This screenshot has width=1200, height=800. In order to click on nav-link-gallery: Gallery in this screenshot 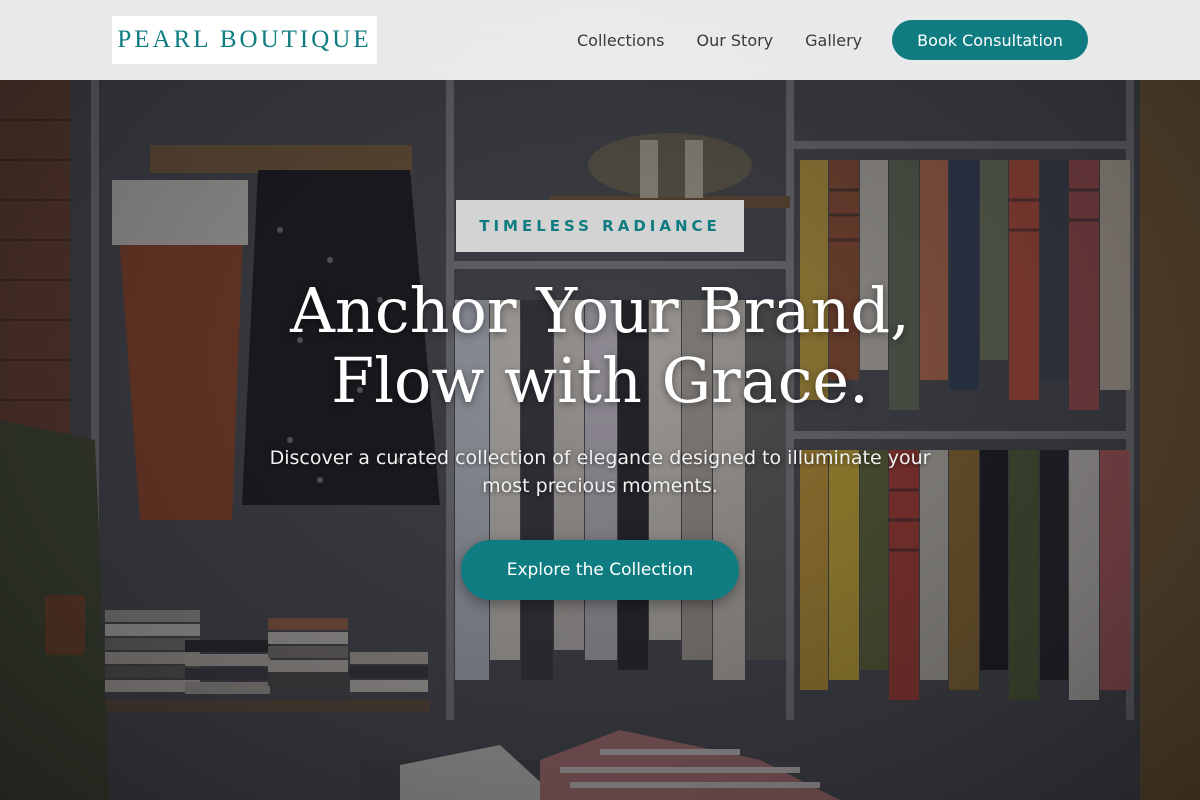, I will do `click(833, 40)`.